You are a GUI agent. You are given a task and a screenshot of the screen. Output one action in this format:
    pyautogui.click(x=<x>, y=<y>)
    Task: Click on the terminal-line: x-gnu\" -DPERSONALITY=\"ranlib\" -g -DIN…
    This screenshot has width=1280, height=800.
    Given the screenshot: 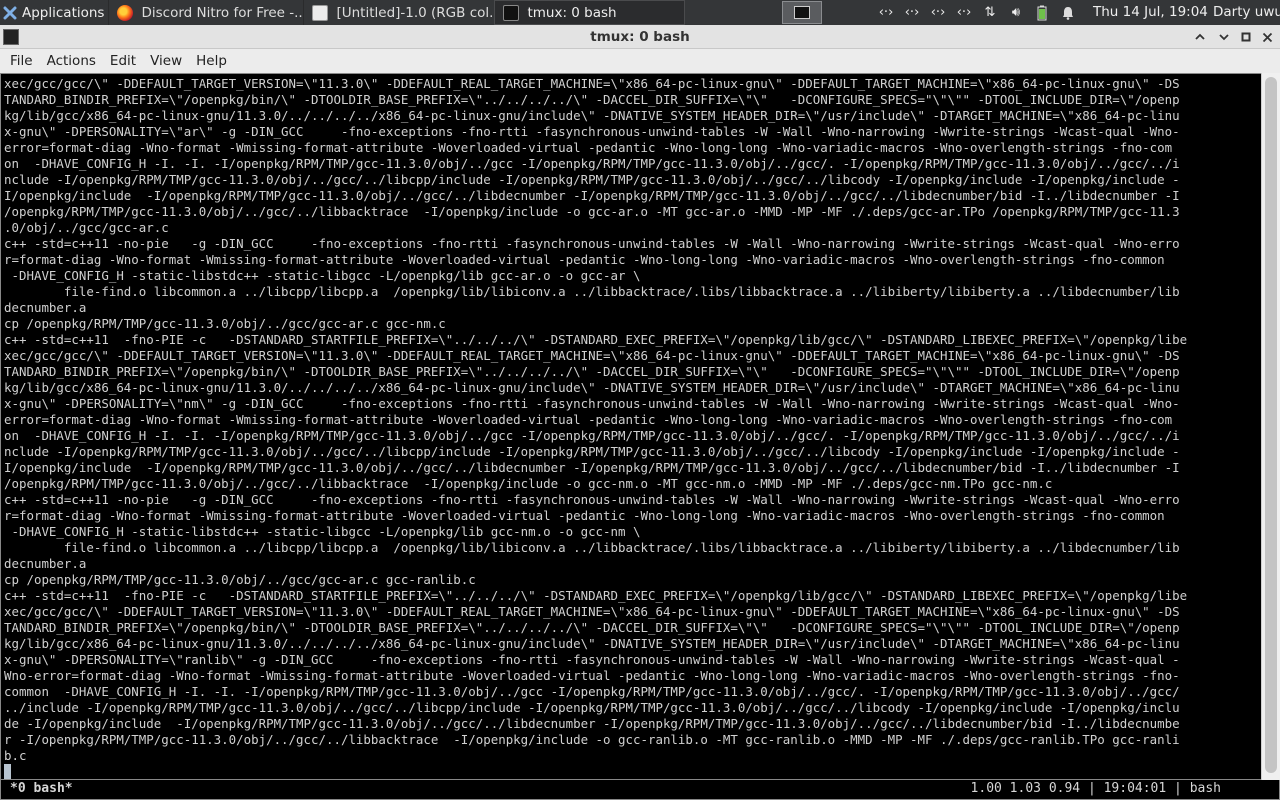 What is the action you would take?
    pyautogui.click(x=592, y=659)
    